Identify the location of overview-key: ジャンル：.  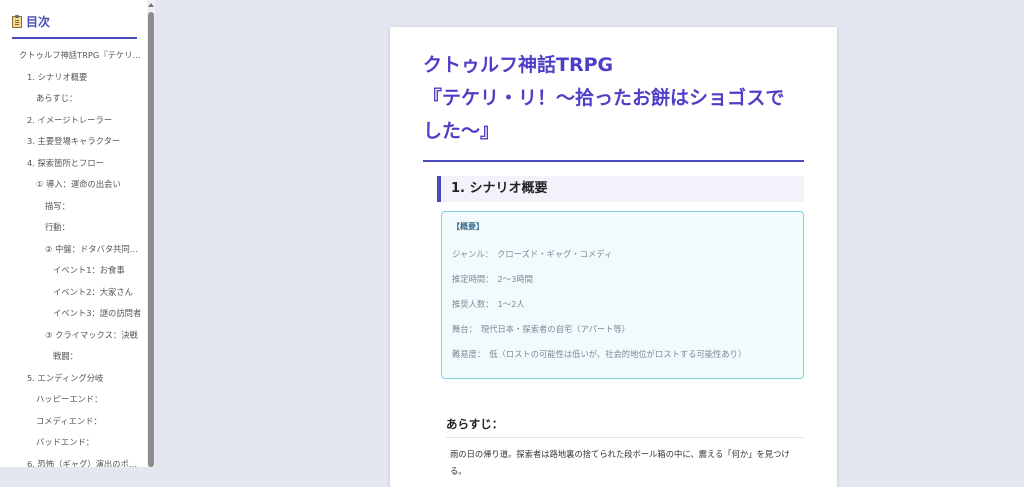
(473, 254).